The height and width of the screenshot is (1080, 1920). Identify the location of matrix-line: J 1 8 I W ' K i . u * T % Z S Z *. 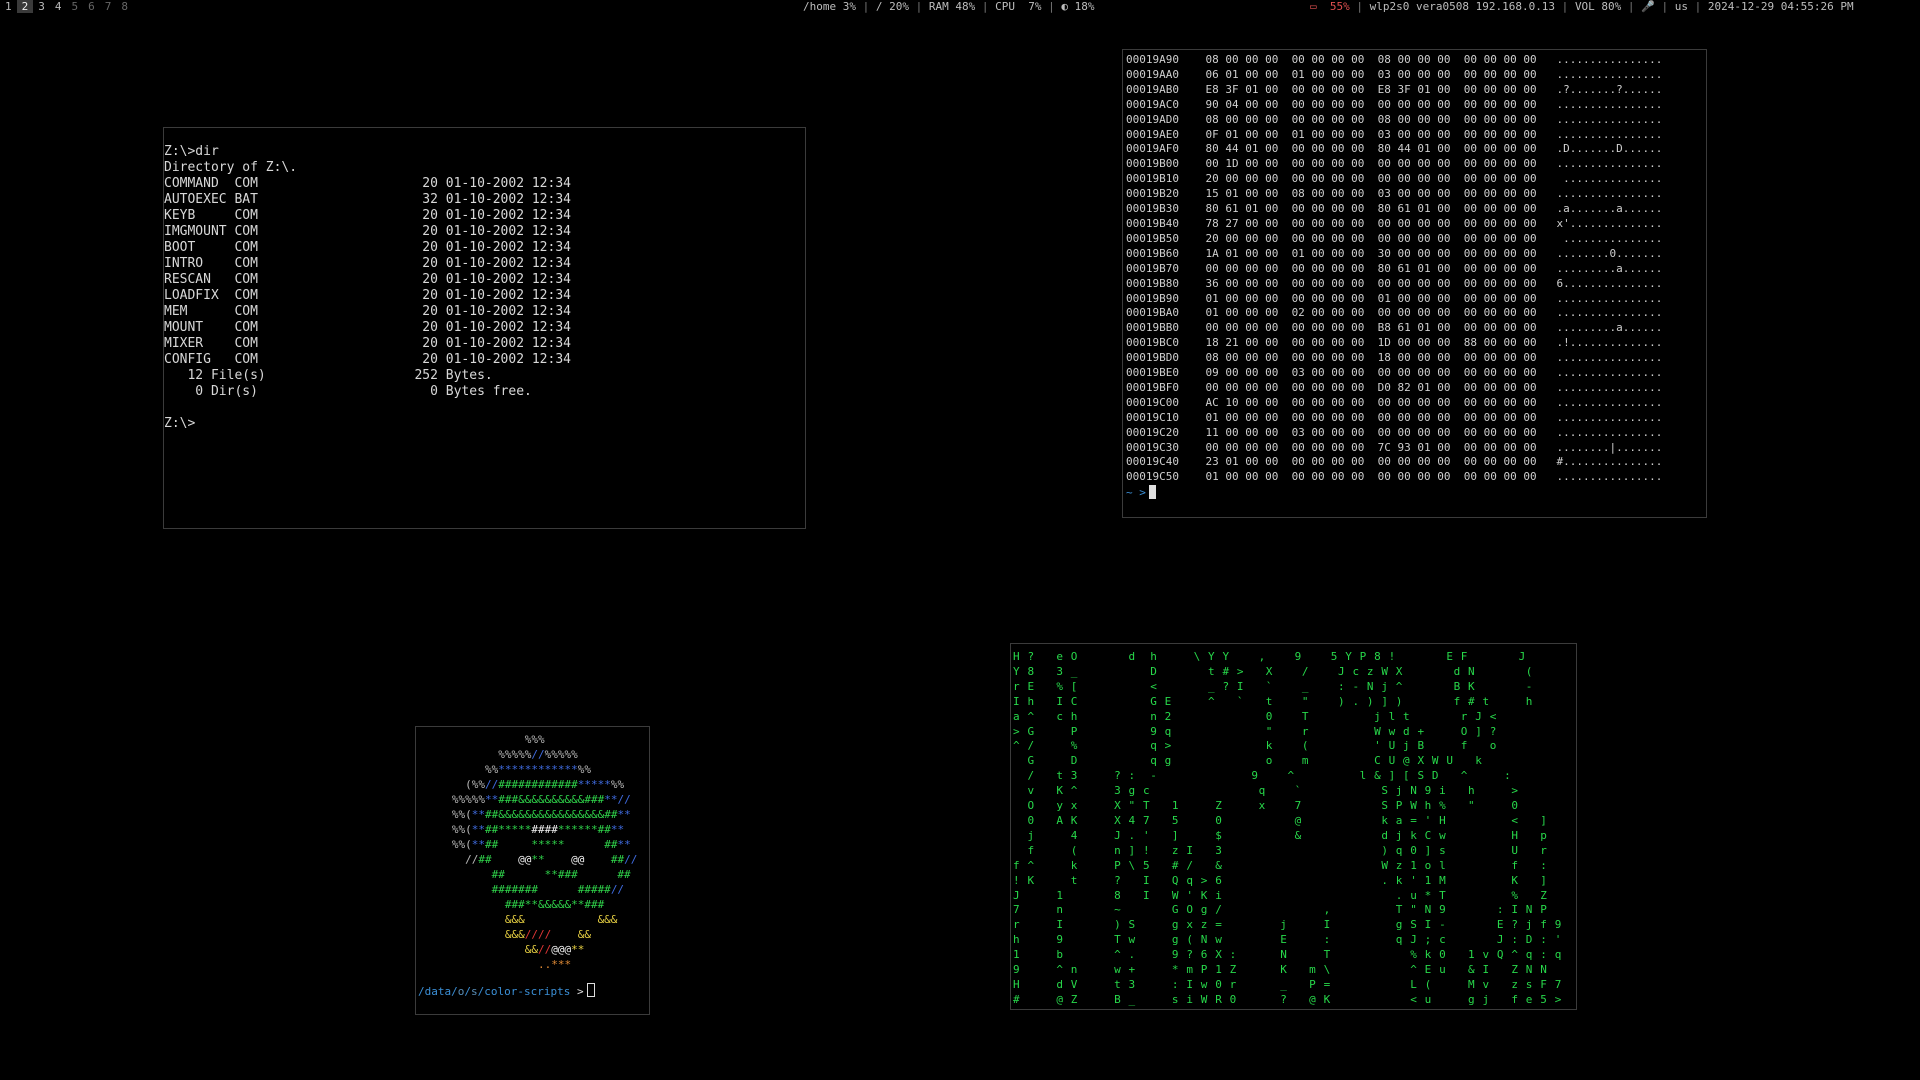
(1280, 895).